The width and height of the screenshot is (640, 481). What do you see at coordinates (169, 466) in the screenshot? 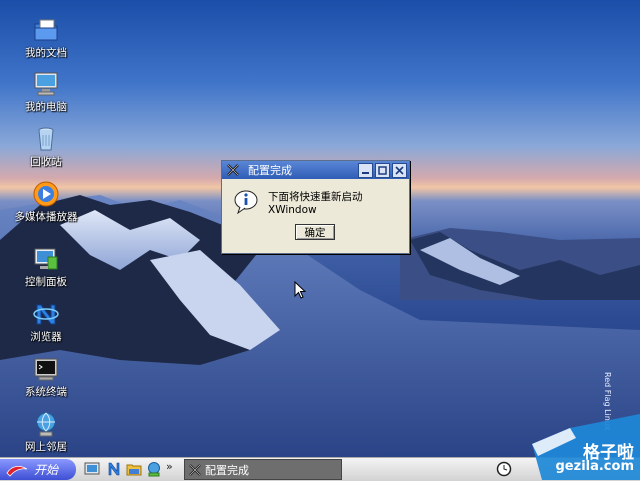
I see `quick-launch-more: »` at bounding box center [169, 466].